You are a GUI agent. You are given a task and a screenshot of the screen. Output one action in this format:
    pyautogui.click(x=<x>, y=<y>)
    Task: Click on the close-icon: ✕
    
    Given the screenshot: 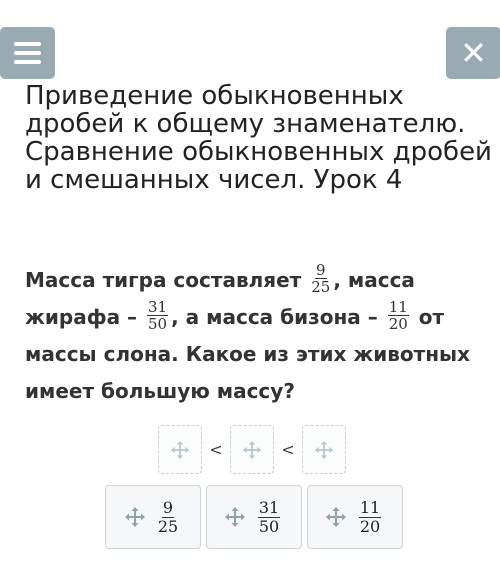 What is the action you would take?
    pyautogui.click(x=473, y=53)
    